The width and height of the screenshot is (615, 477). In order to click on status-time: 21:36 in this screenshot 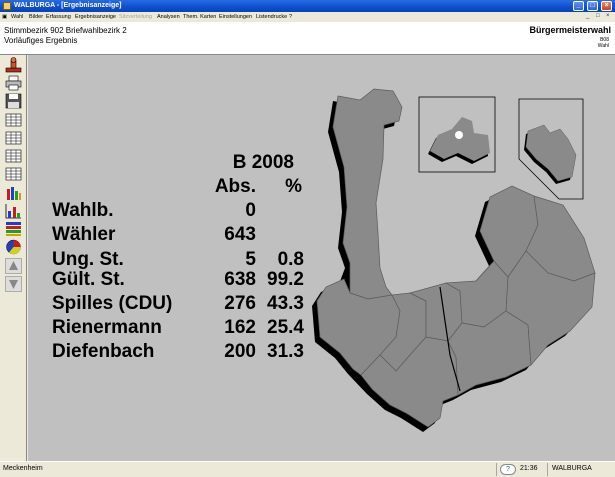, I will do `click(529, 468)`.